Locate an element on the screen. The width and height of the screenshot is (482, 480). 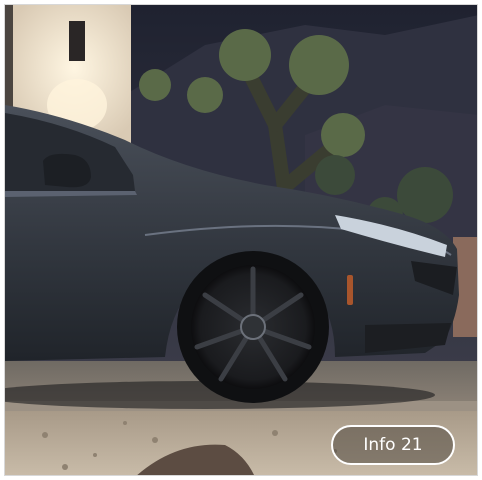
info-button-label: Info 21 is located at coordinates (393, 445).